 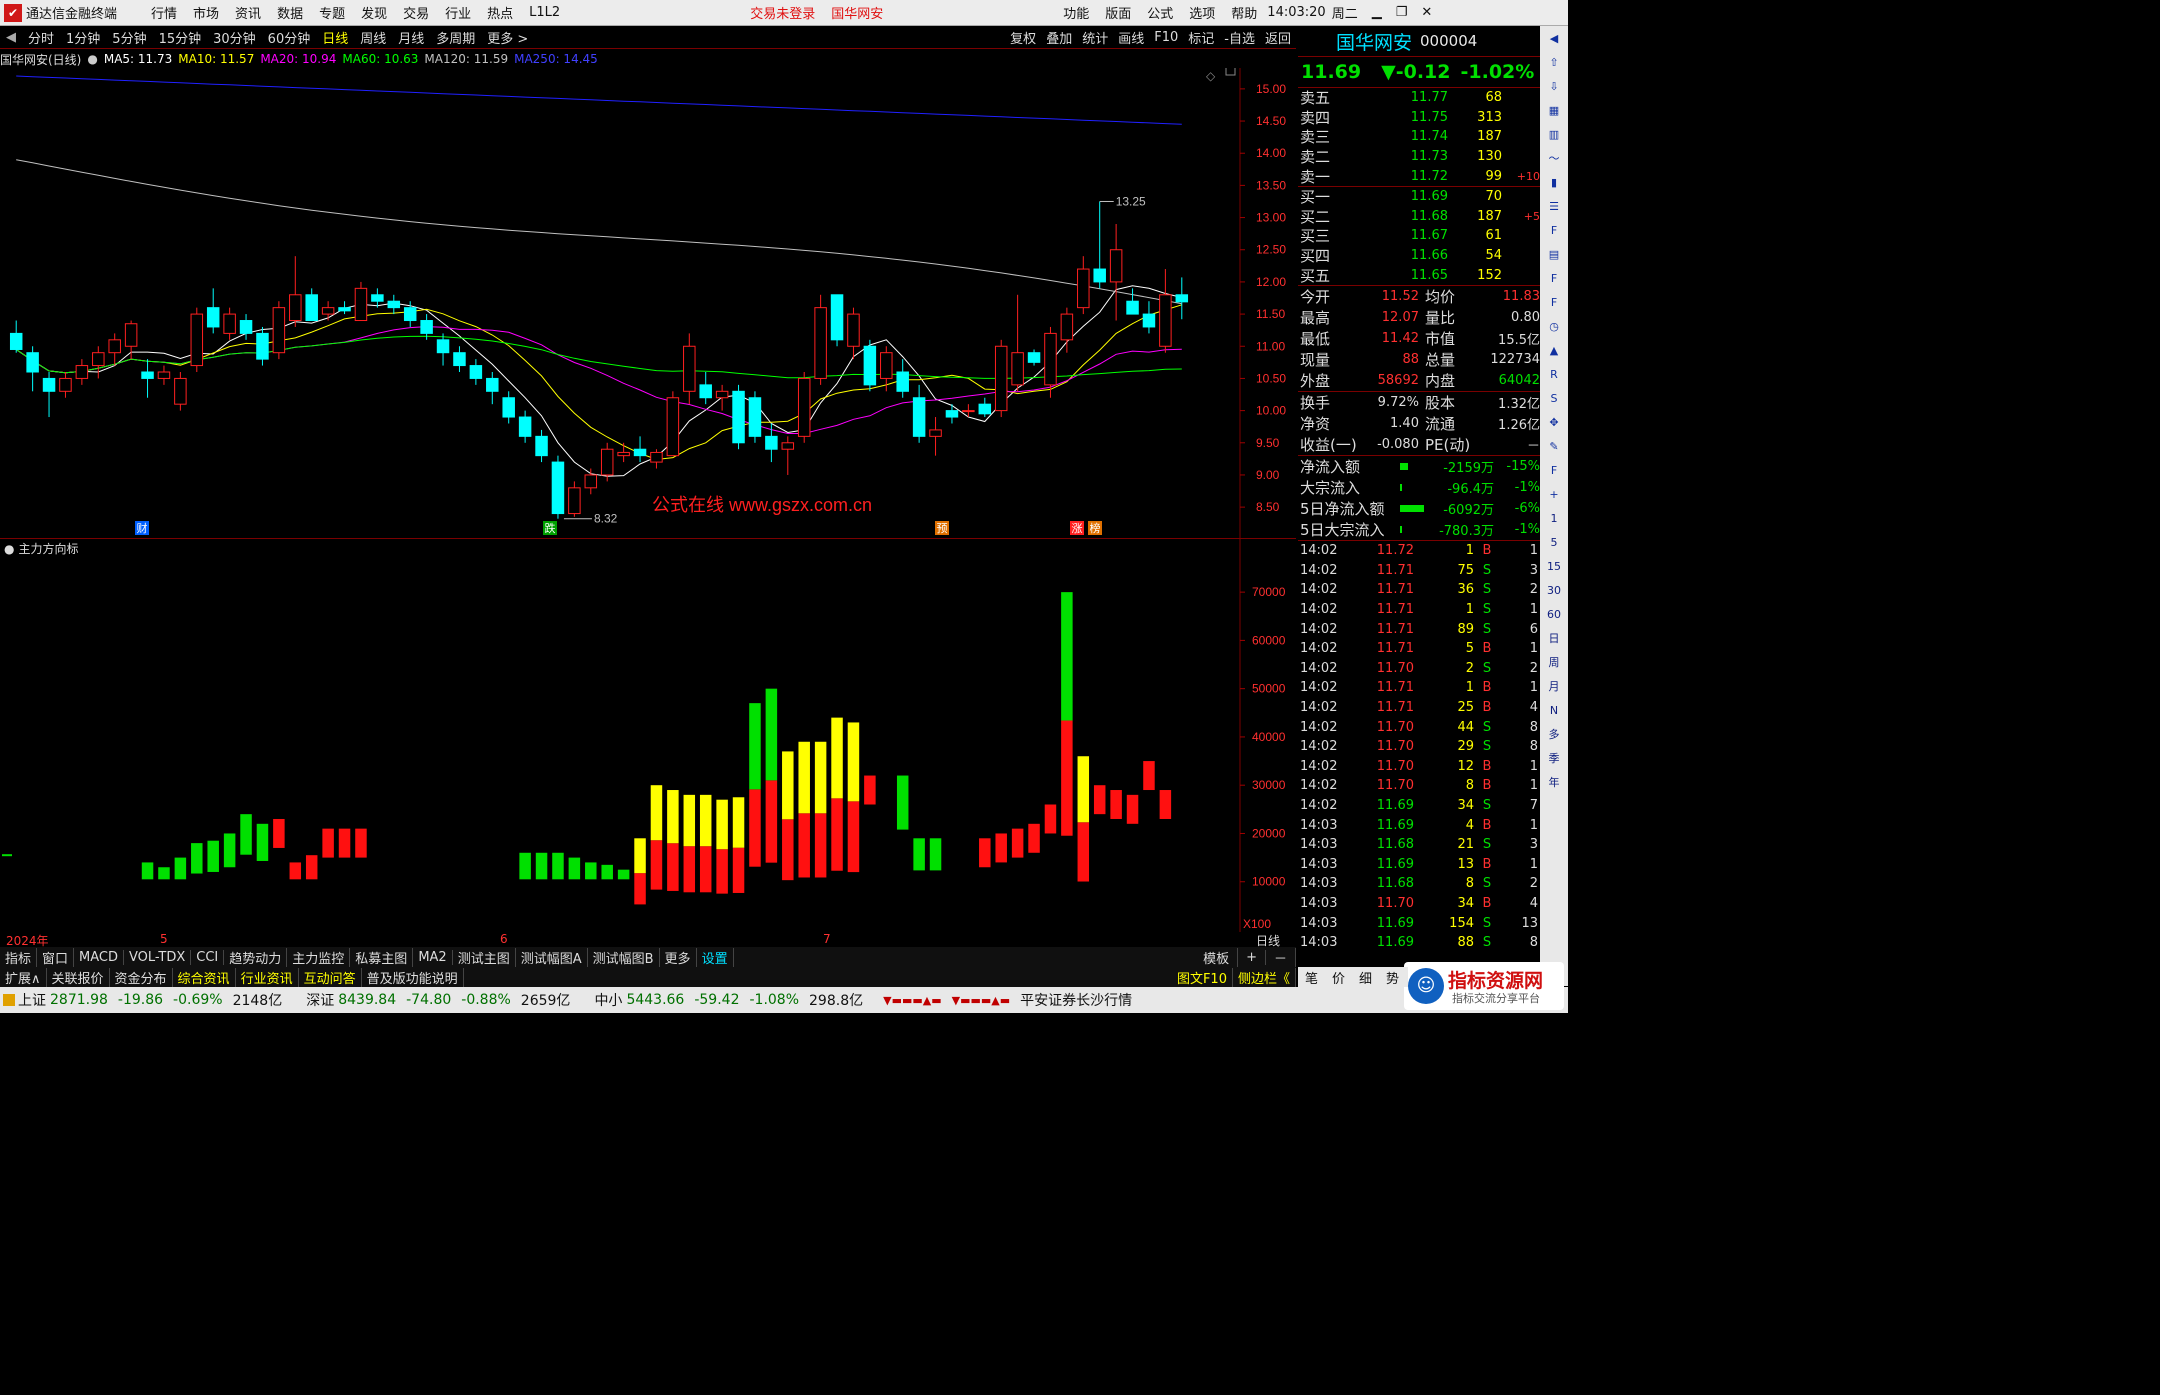 What do you see at coordinates (1252, 957) in the screenshot?
I see `tab-tool-button: +` at bounding box center [1252, 957].